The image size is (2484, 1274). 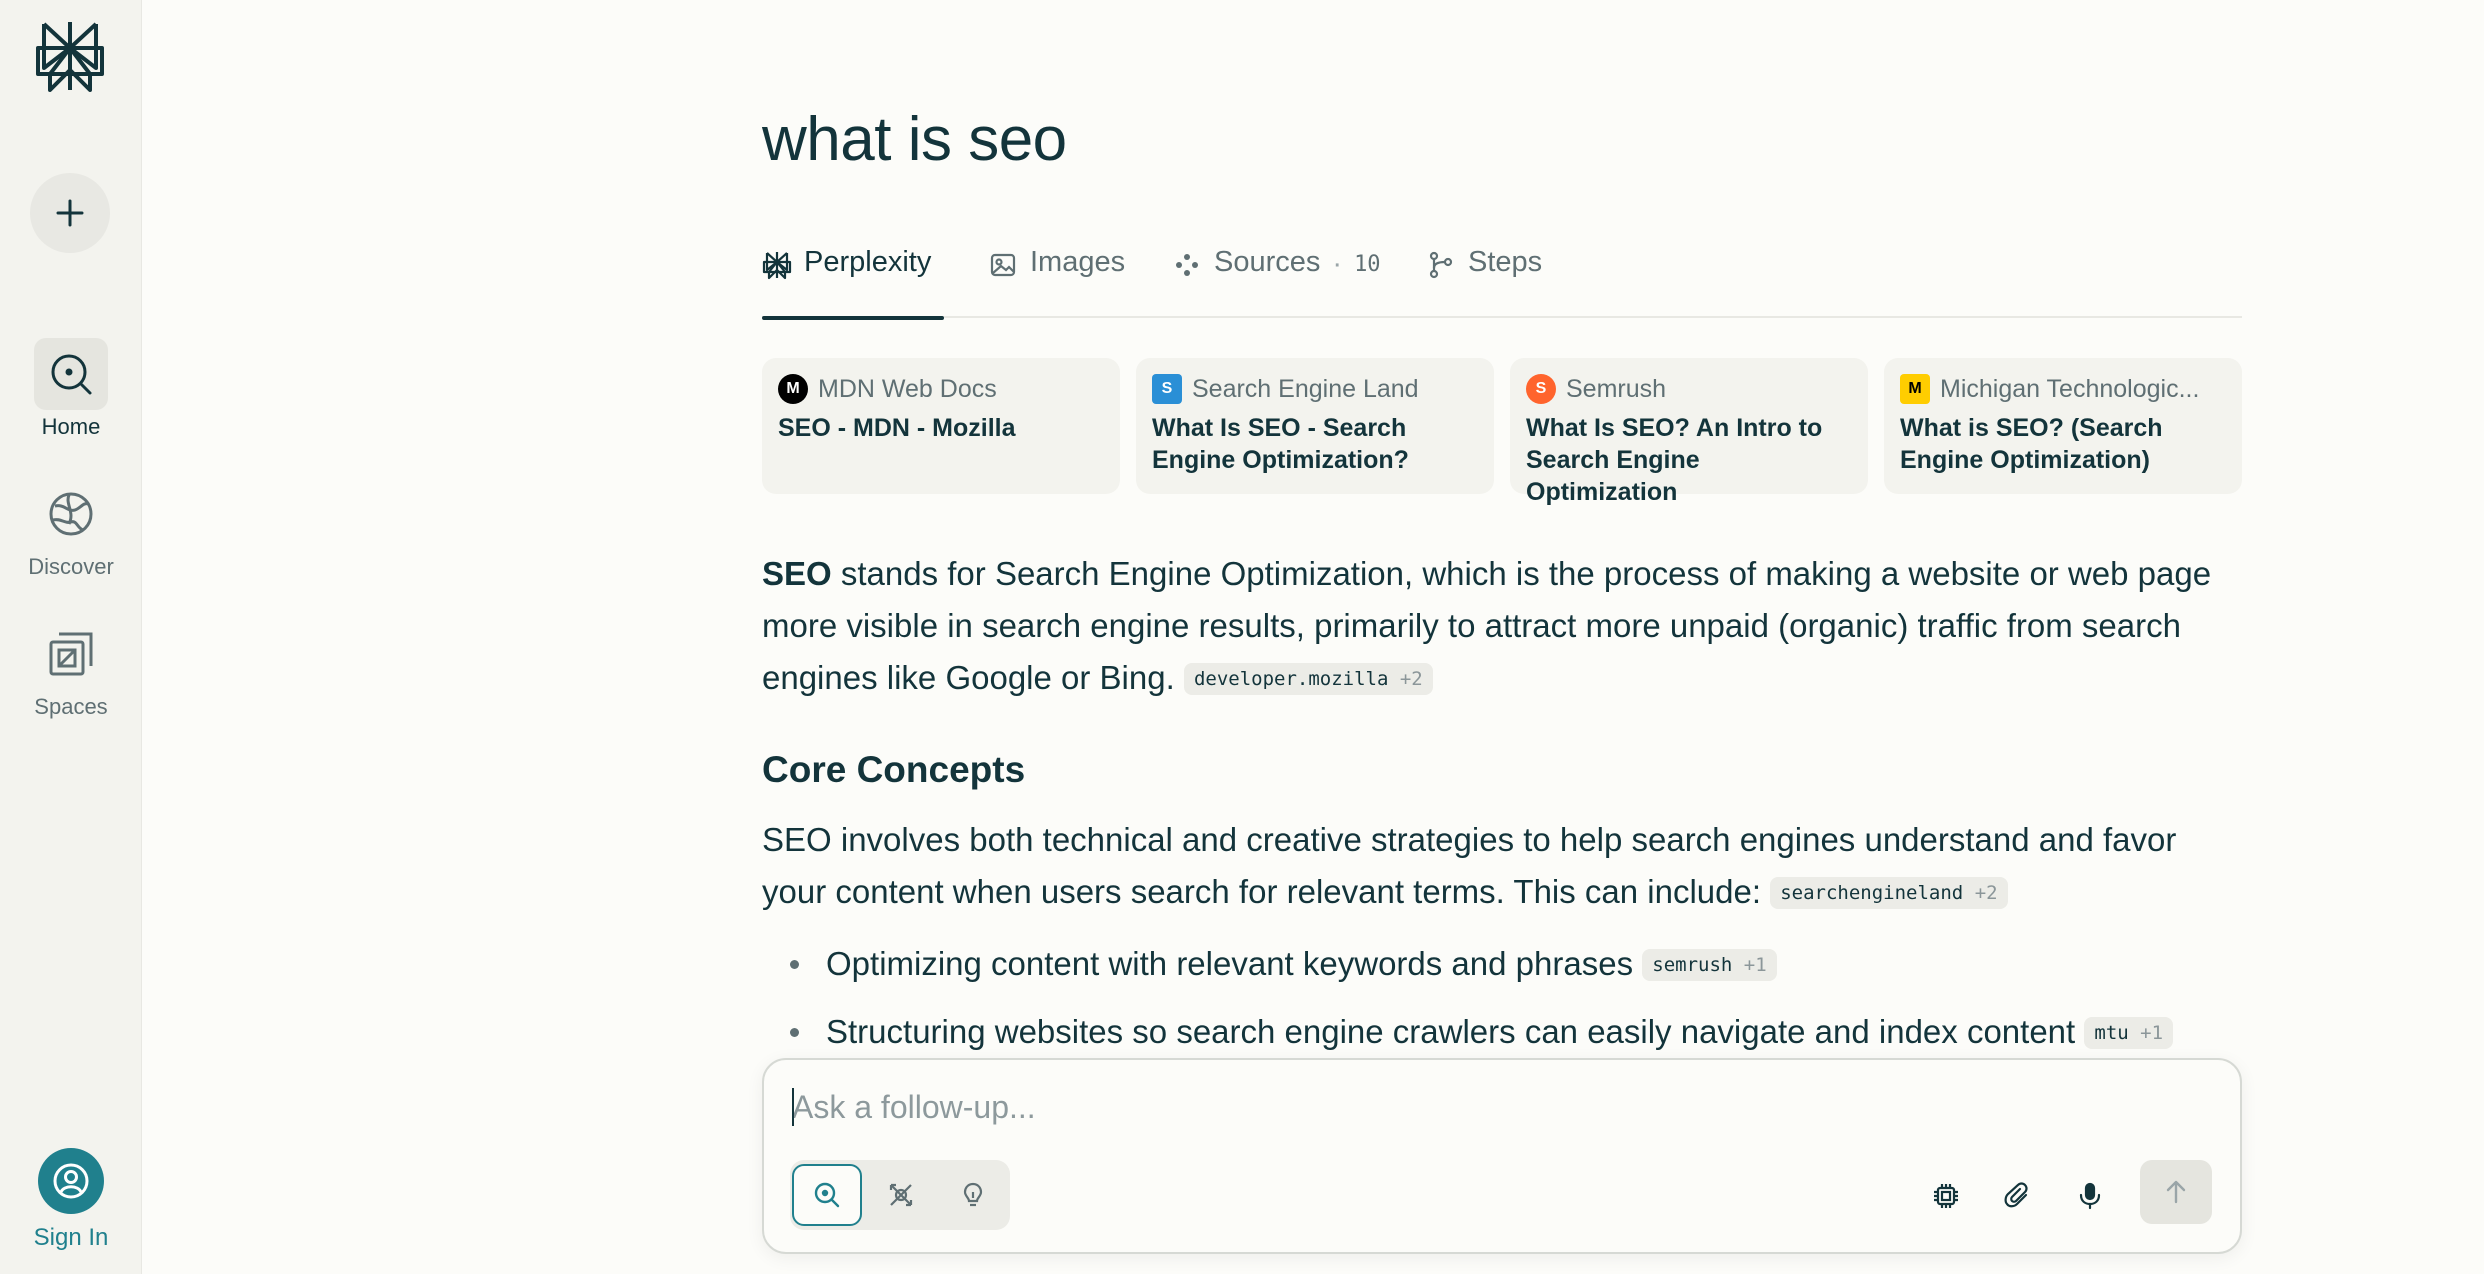 I want to click on sidebar-item-spaces: Spaces, so click(x=71, y=669).